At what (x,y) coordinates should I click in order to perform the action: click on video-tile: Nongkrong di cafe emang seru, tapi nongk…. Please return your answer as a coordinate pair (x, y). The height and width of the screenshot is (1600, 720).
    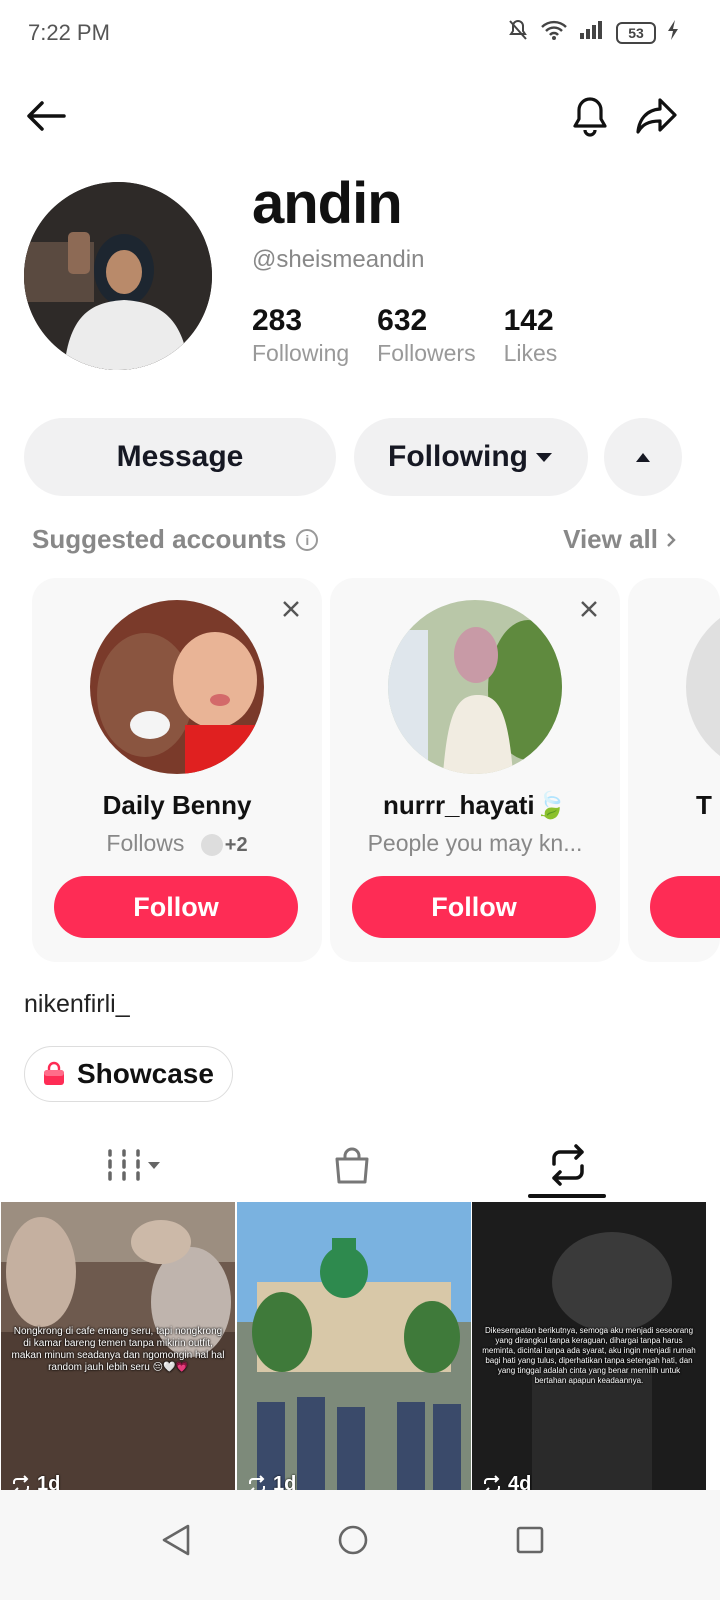
    Looking at the image, I should click on (118, 1346).